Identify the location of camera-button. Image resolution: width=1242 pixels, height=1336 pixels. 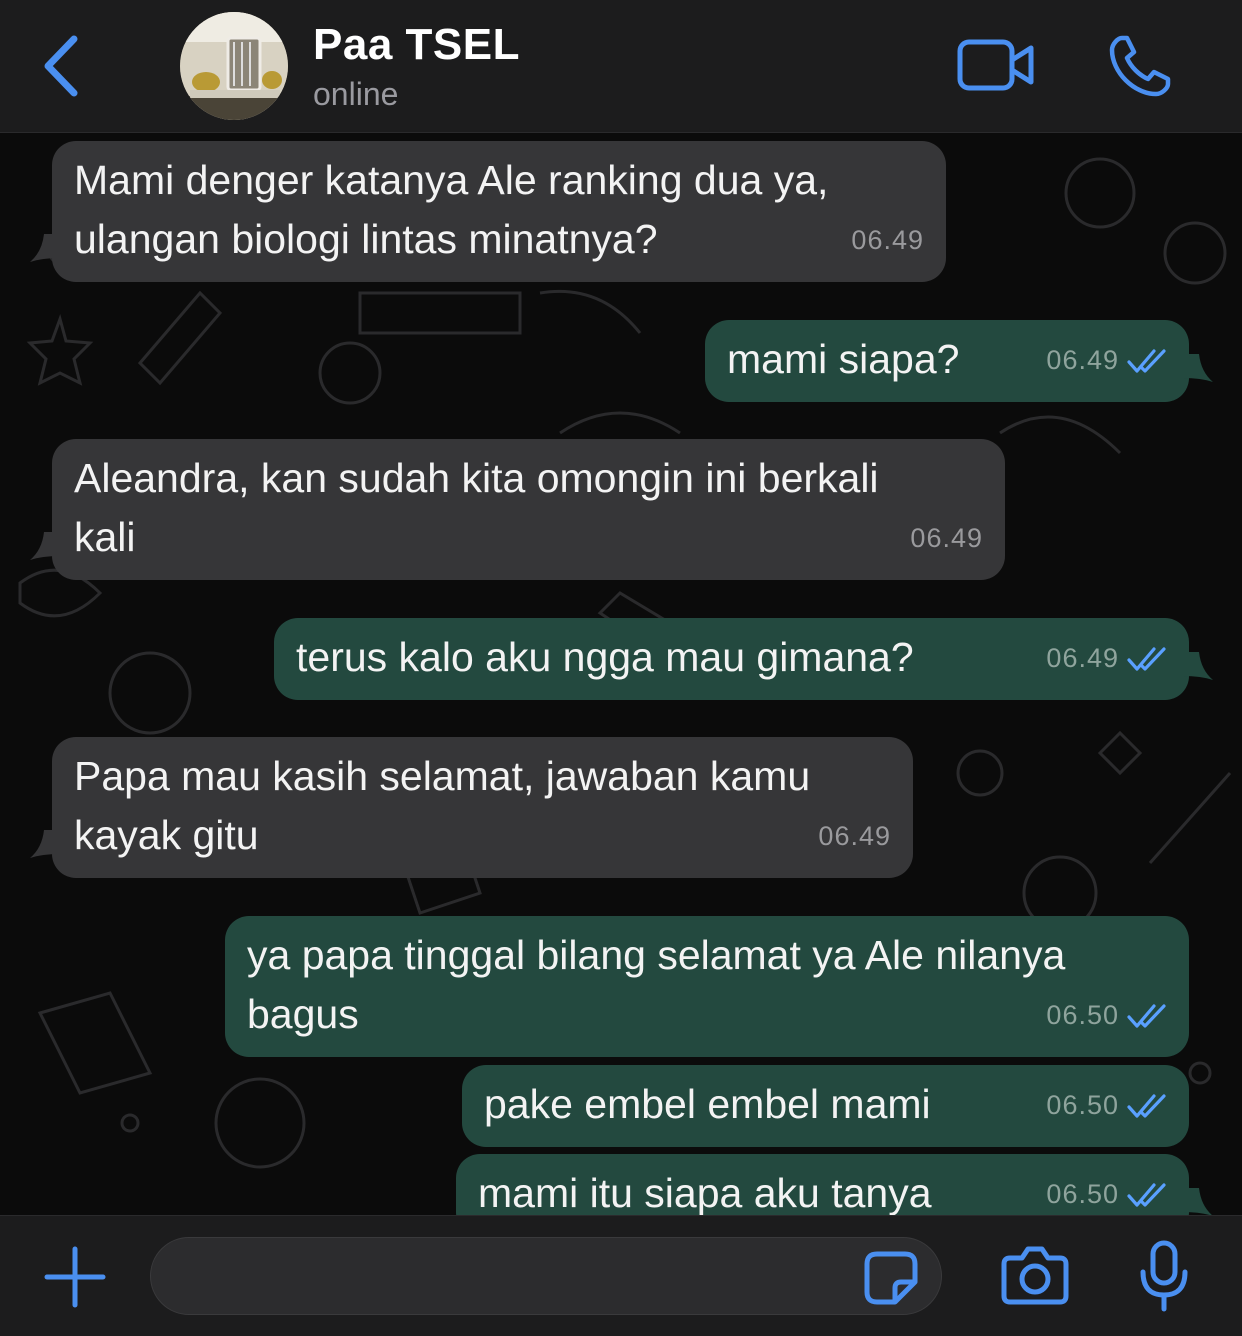
(1035, 1277).